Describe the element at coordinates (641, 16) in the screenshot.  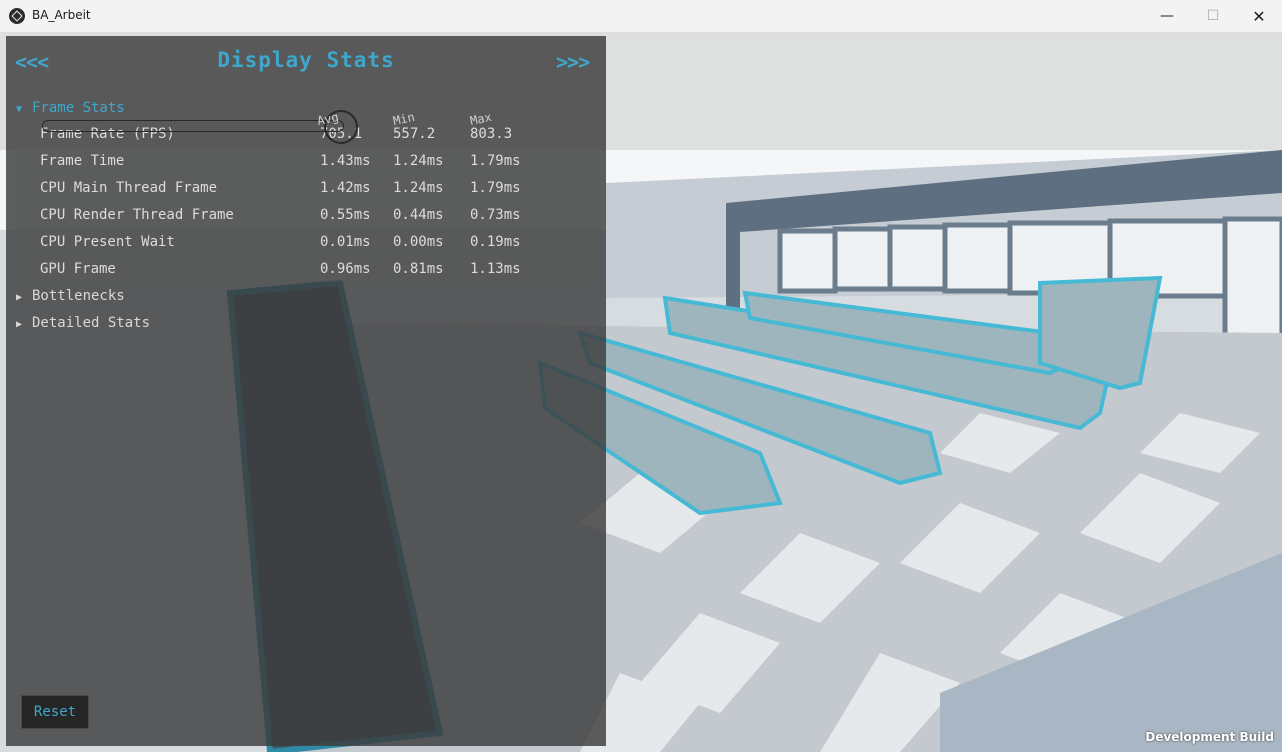
I see `window-titlebar: BA_Arbeit — ☐ ✕` at that location.